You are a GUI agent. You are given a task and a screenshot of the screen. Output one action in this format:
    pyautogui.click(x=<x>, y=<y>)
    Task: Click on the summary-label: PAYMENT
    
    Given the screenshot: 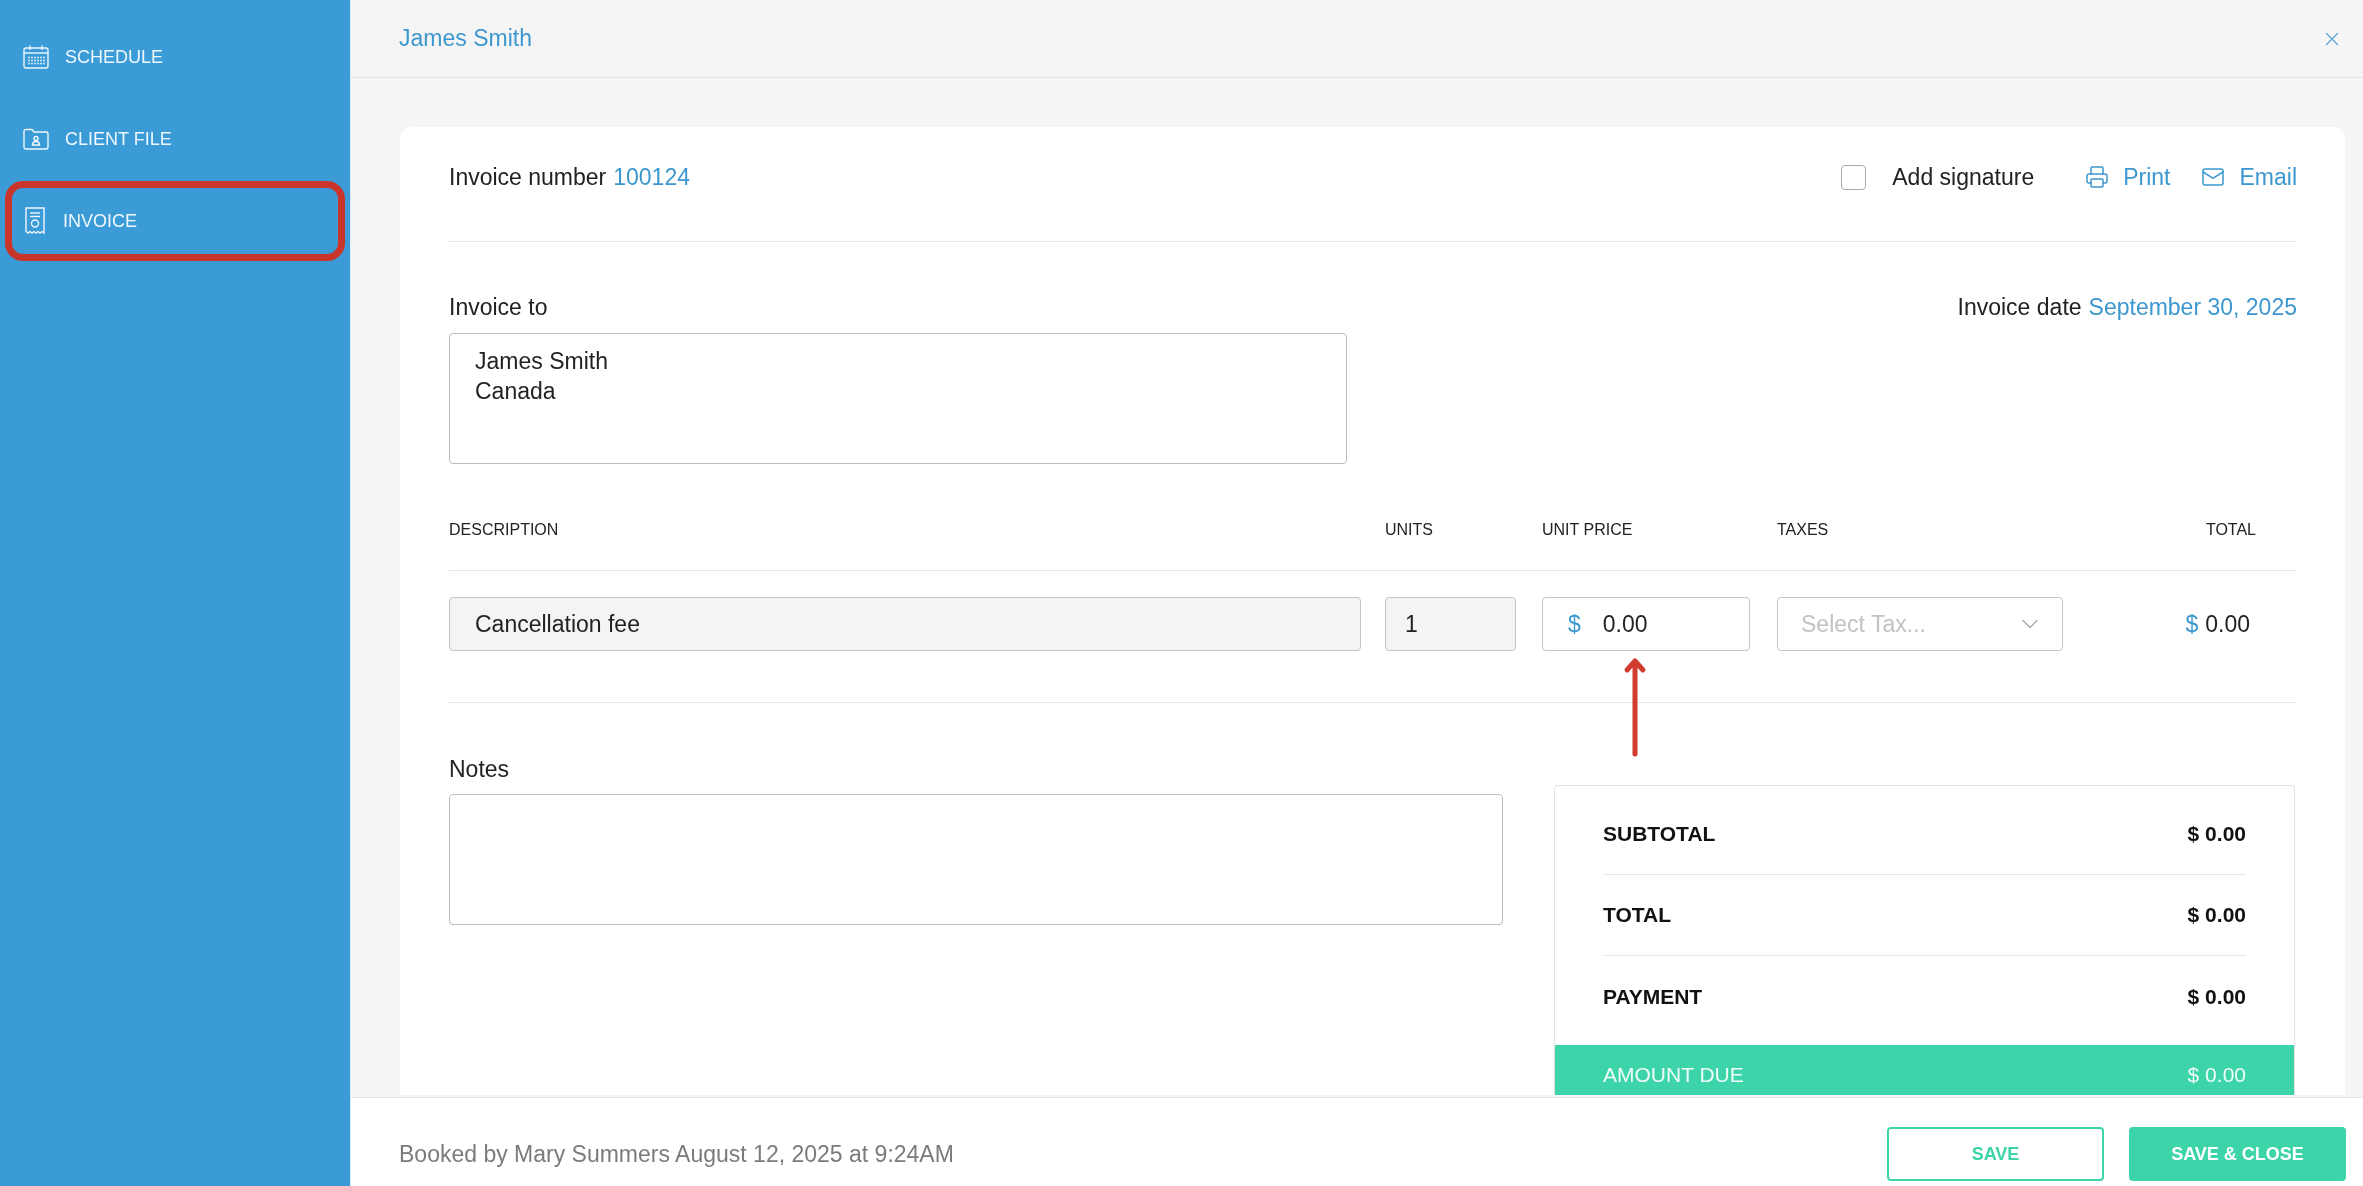 What is the action you would take?
    pyautogui.click(x=1653, y=996)
    